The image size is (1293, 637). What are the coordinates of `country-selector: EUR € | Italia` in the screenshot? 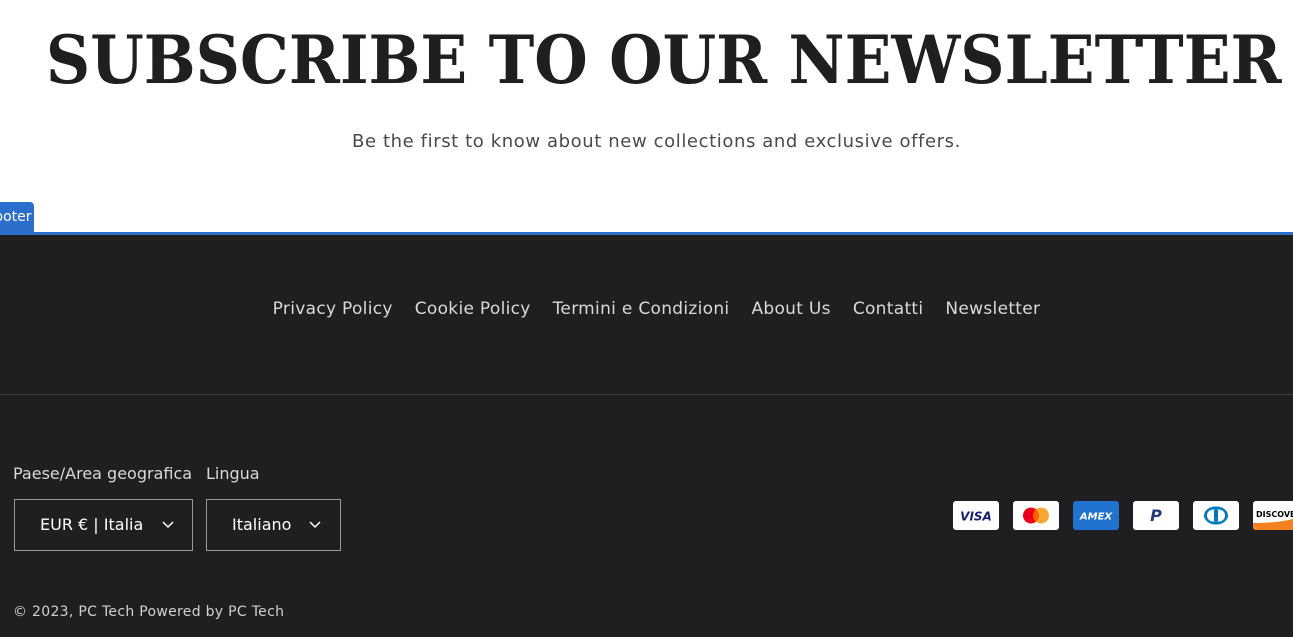 It's located at (103, 525).